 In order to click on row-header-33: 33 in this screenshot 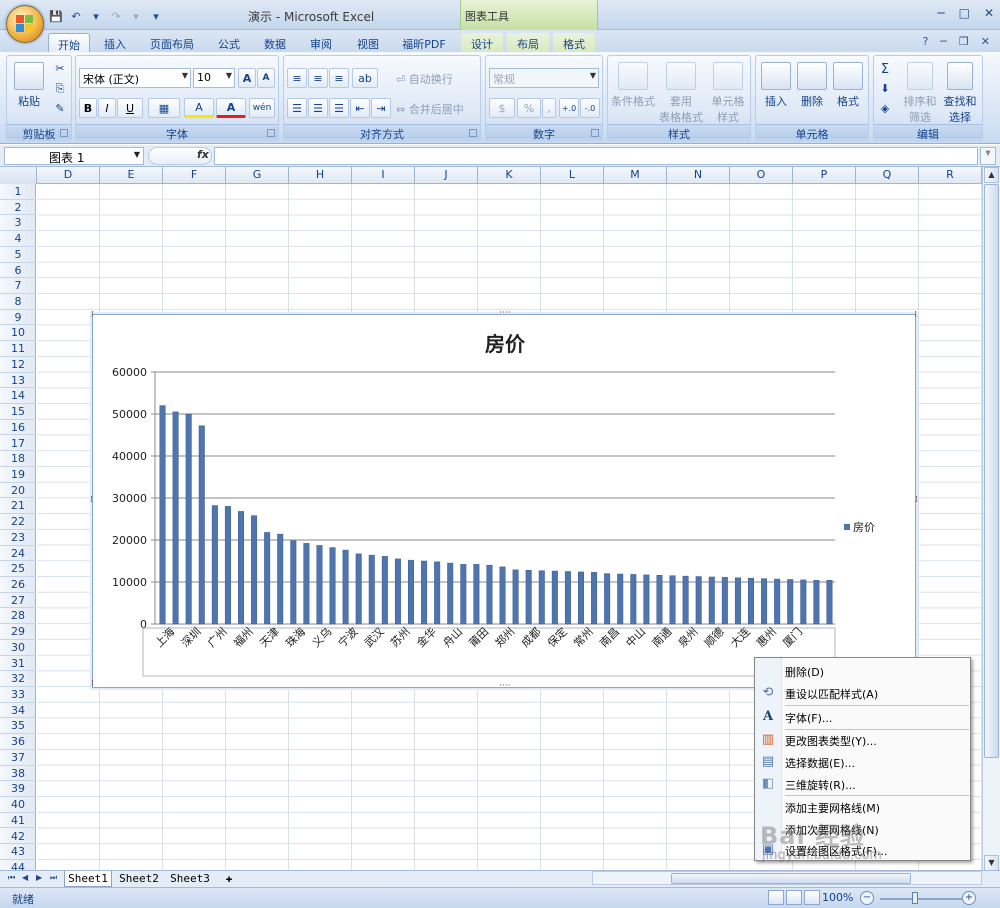, I will do `click(18, 695)`.